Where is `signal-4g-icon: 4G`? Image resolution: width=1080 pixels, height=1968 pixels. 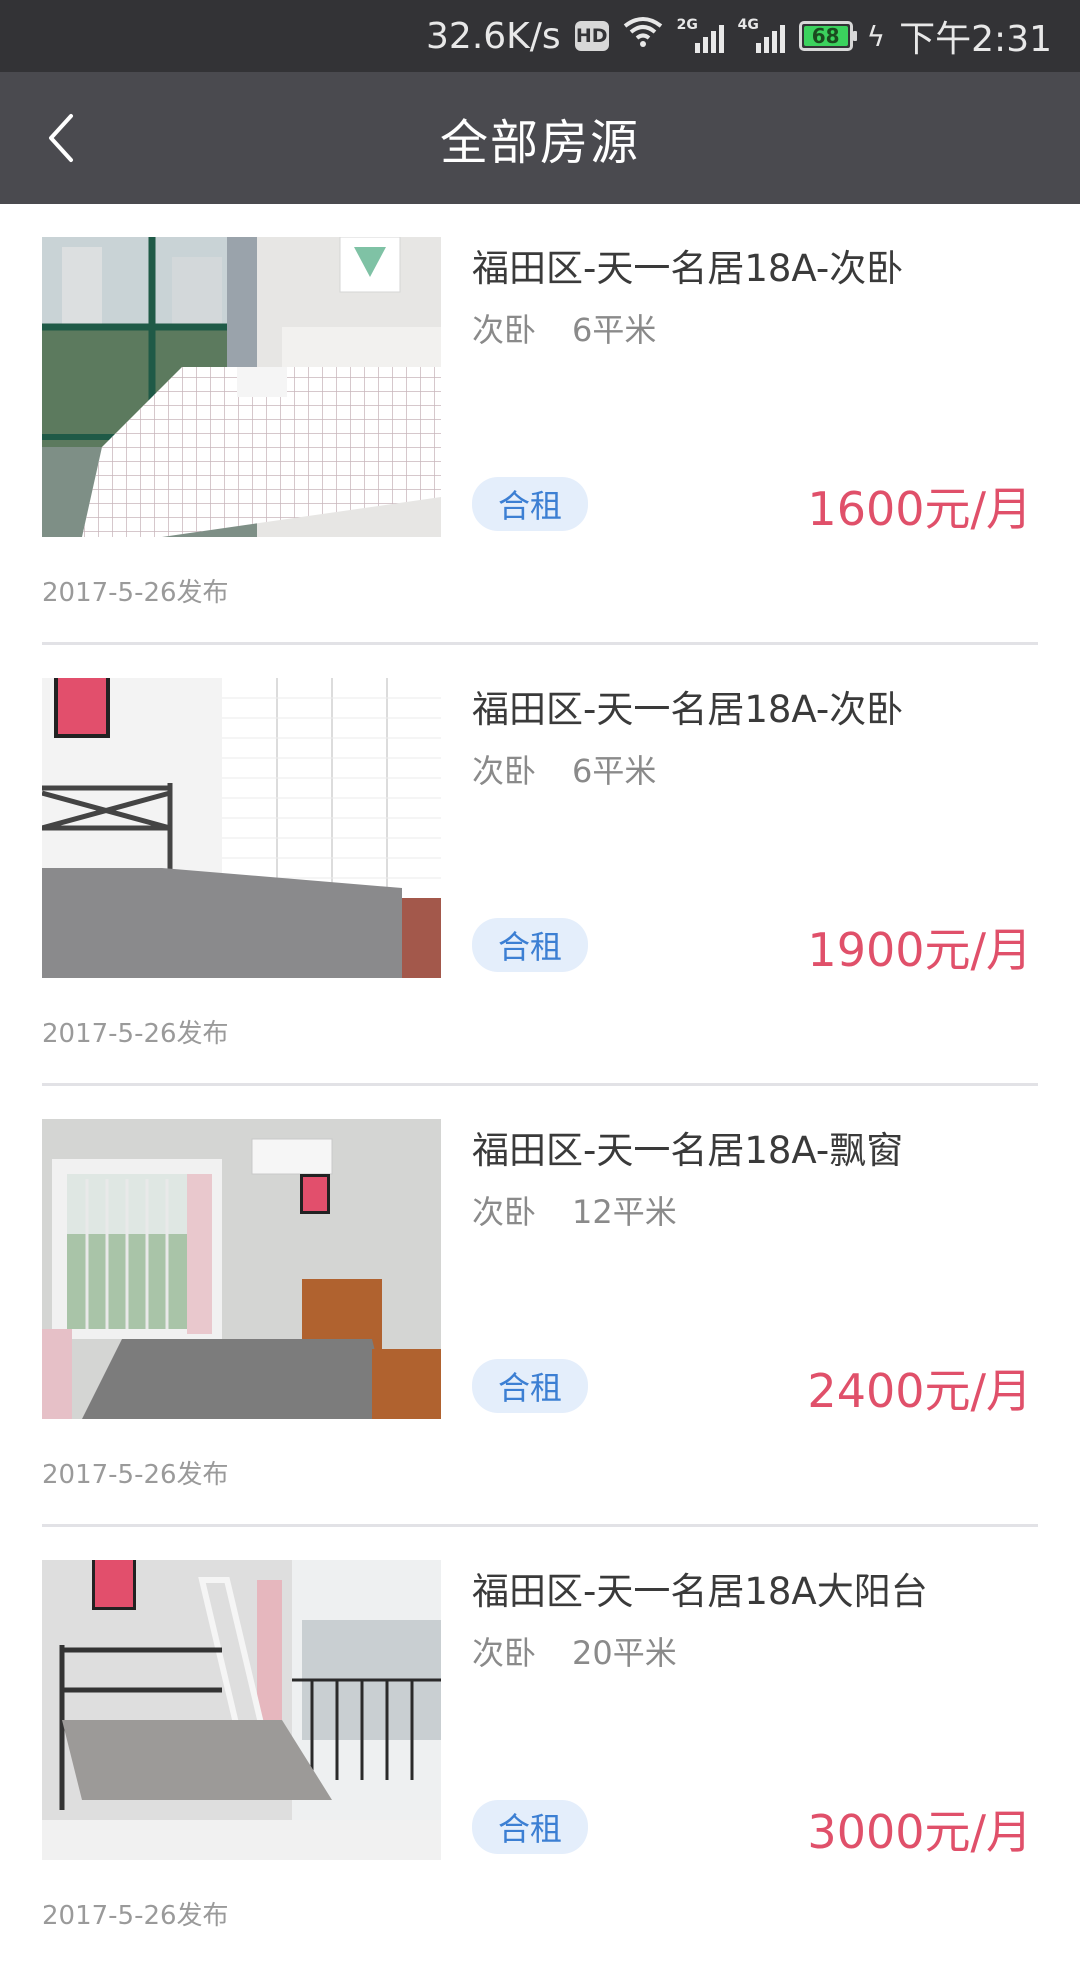 signal-4g-icon: 4G is located at coordinates (761, 35).